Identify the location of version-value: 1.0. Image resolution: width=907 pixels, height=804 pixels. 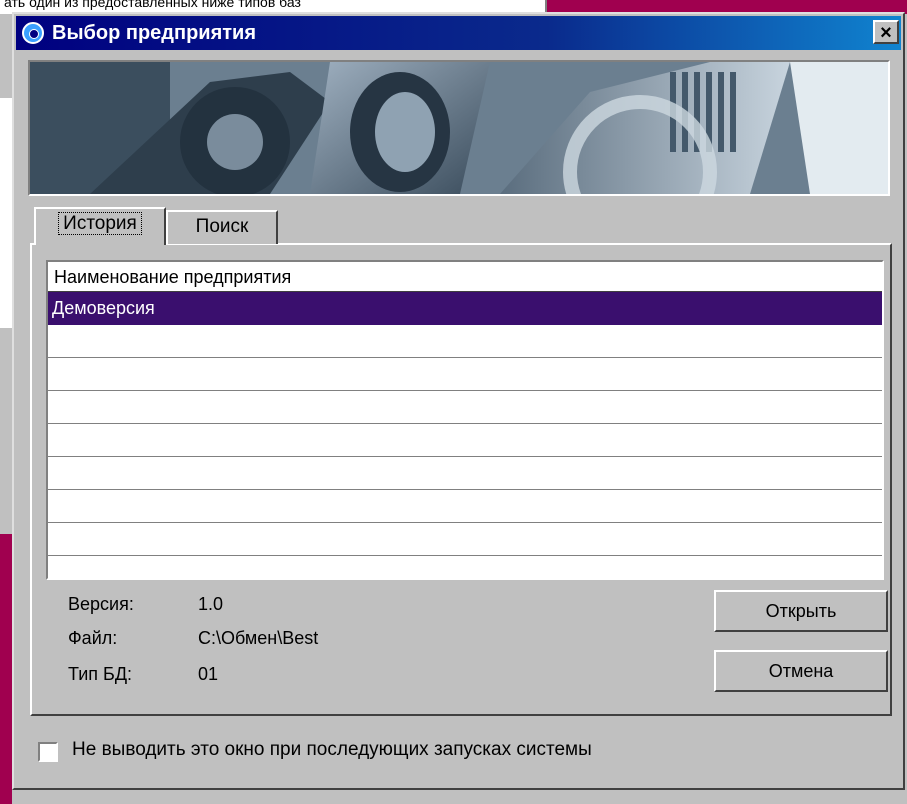
(211, 604).